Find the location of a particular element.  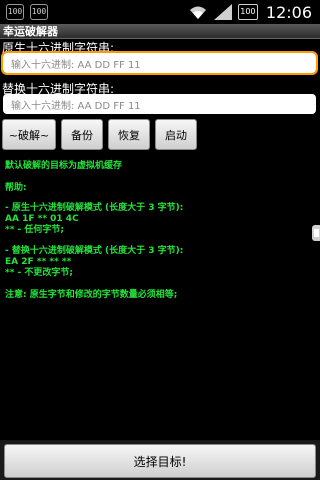

replace-mode-text: - 替换十六进制破解模式 (长度大于 3 字节): is located at coordinates (94, 251).